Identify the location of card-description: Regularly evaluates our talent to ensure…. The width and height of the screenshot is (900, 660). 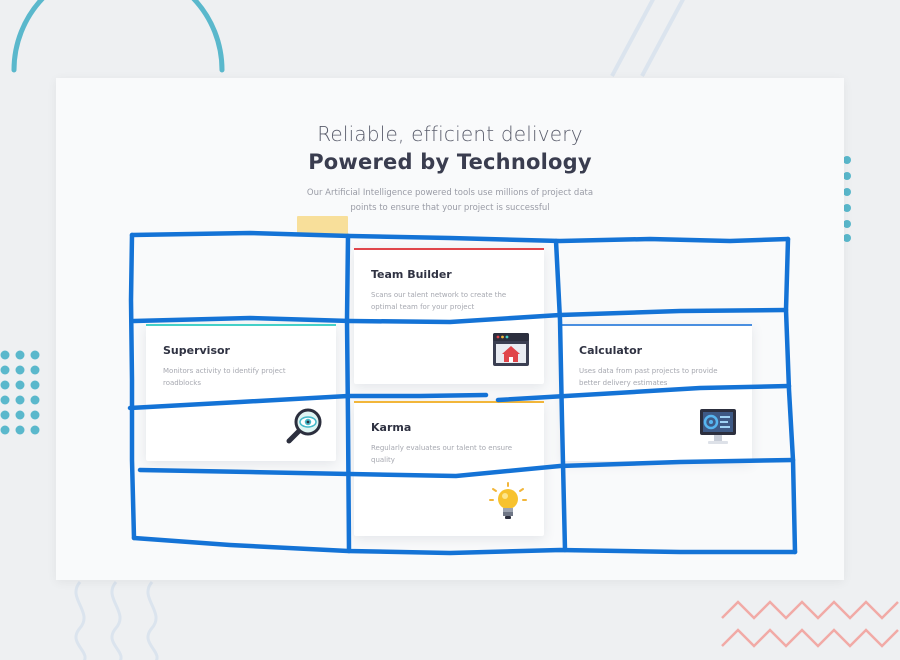
(442, 454).